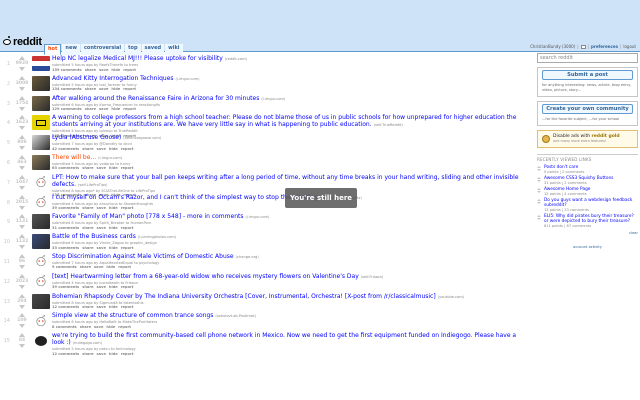 The width and height of the screenshot is (640, 400). I want to click on post-title: Battle of the Business cards, so click(94, 236).